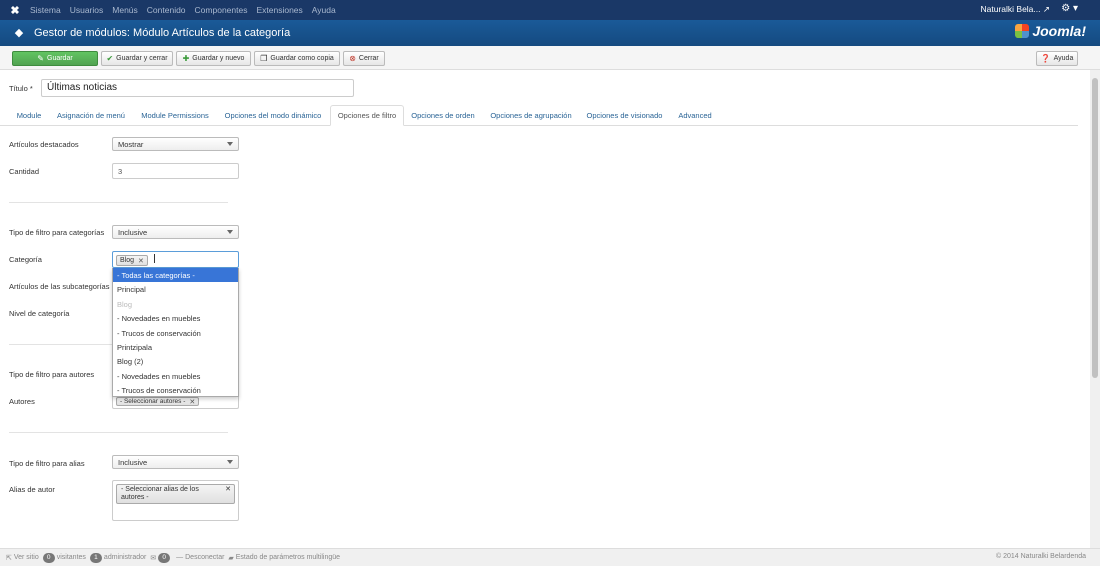  What do you see at coordinates (125, 10) in the screenshot?
I see `menu-item-menus: Menús` at bounding box center [125, 10].